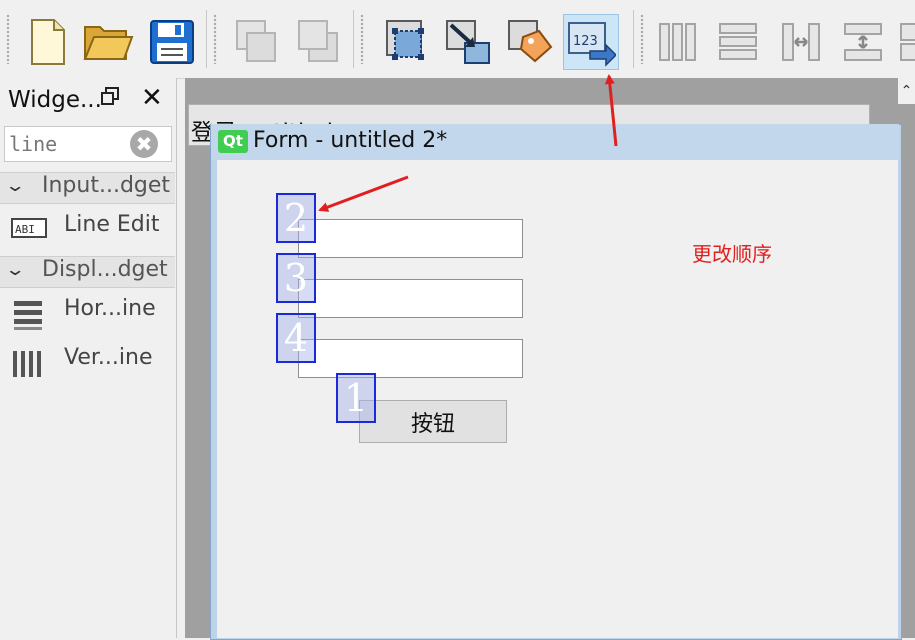 The image size is (915, 640). Describe the element at coordinates (67, 144) in the screenshot. I see `filter-input` at that location.